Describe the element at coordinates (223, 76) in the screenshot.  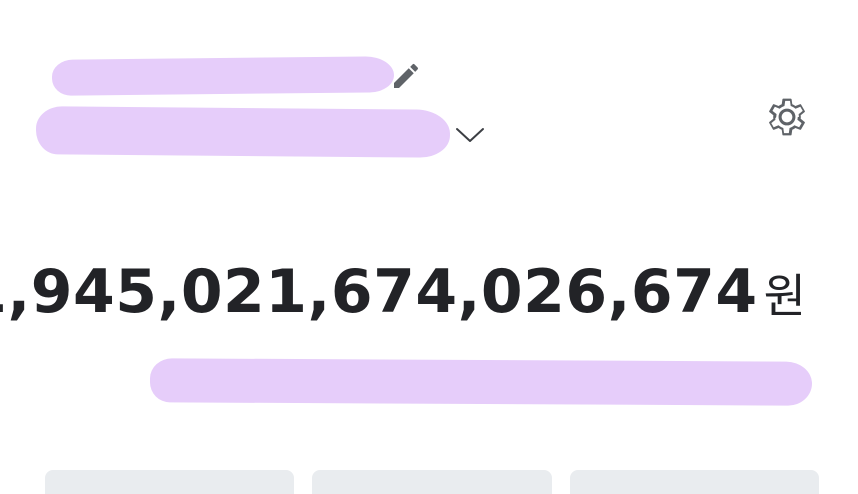
I see `account-name-redacted` at that location.